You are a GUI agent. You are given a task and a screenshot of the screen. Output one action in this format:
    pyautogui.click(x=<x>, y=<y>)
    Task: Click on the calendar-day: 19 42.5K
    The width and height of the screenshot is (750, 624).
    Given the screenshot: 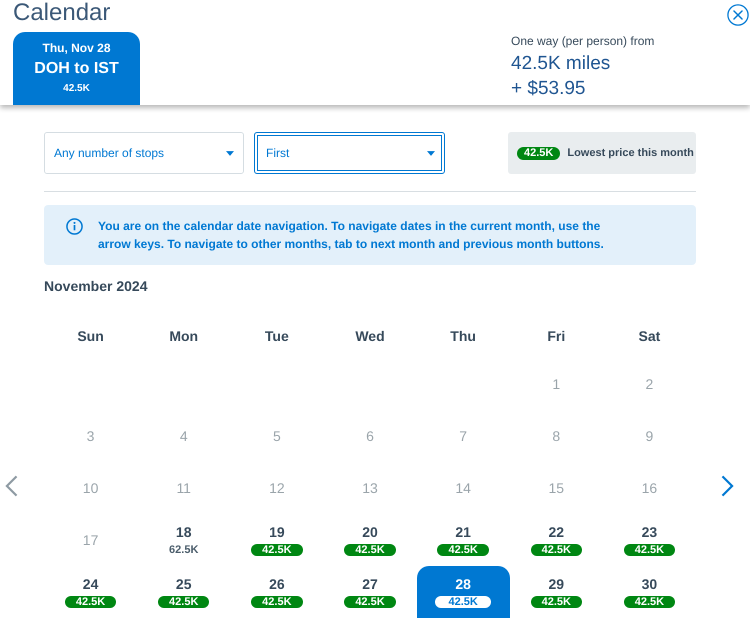 What is the action you would take?
    pyautogui.click(x=277, y=540)
    